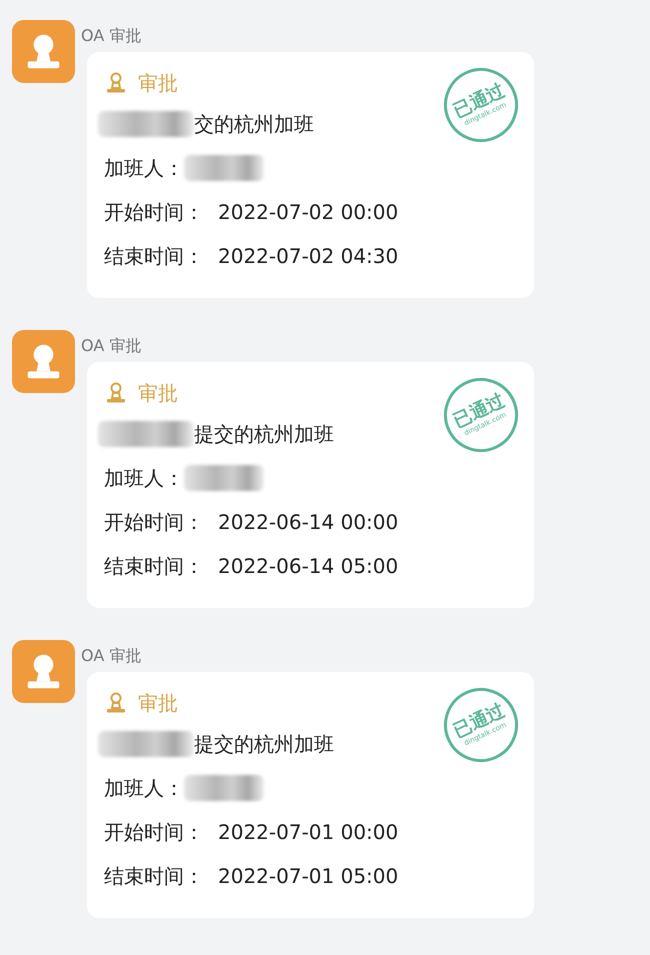 Image resolution: width=650 pixels, height=955 pixels. I want to click on field-value: 2022-06-14 05:00, so click(308, 566).